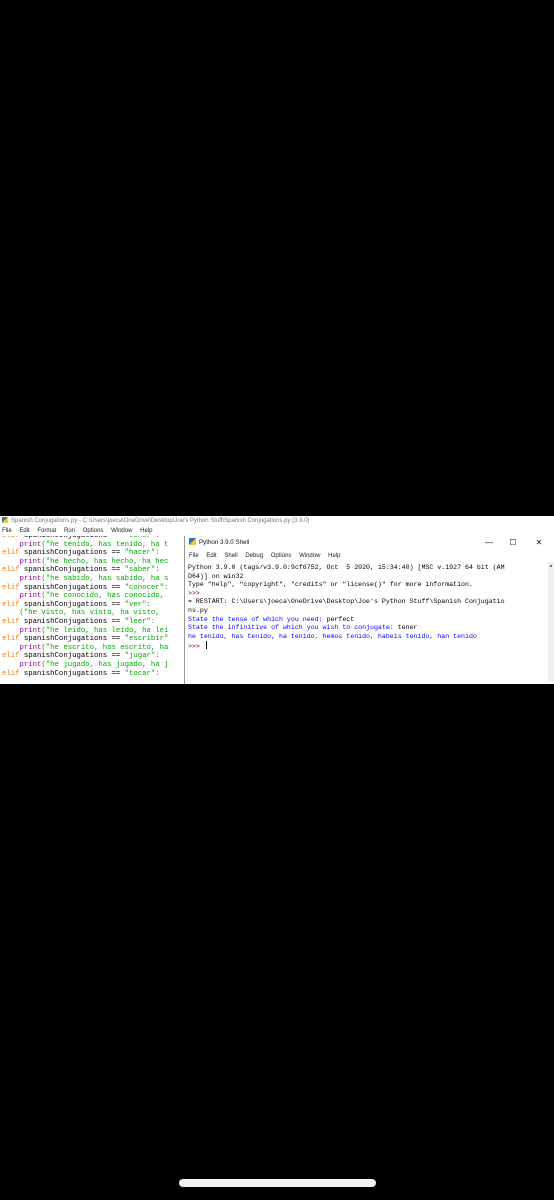 This screenshot has height=1200, width=554. I want to click on shell-line: D64)] on win32, so click(216, 576).